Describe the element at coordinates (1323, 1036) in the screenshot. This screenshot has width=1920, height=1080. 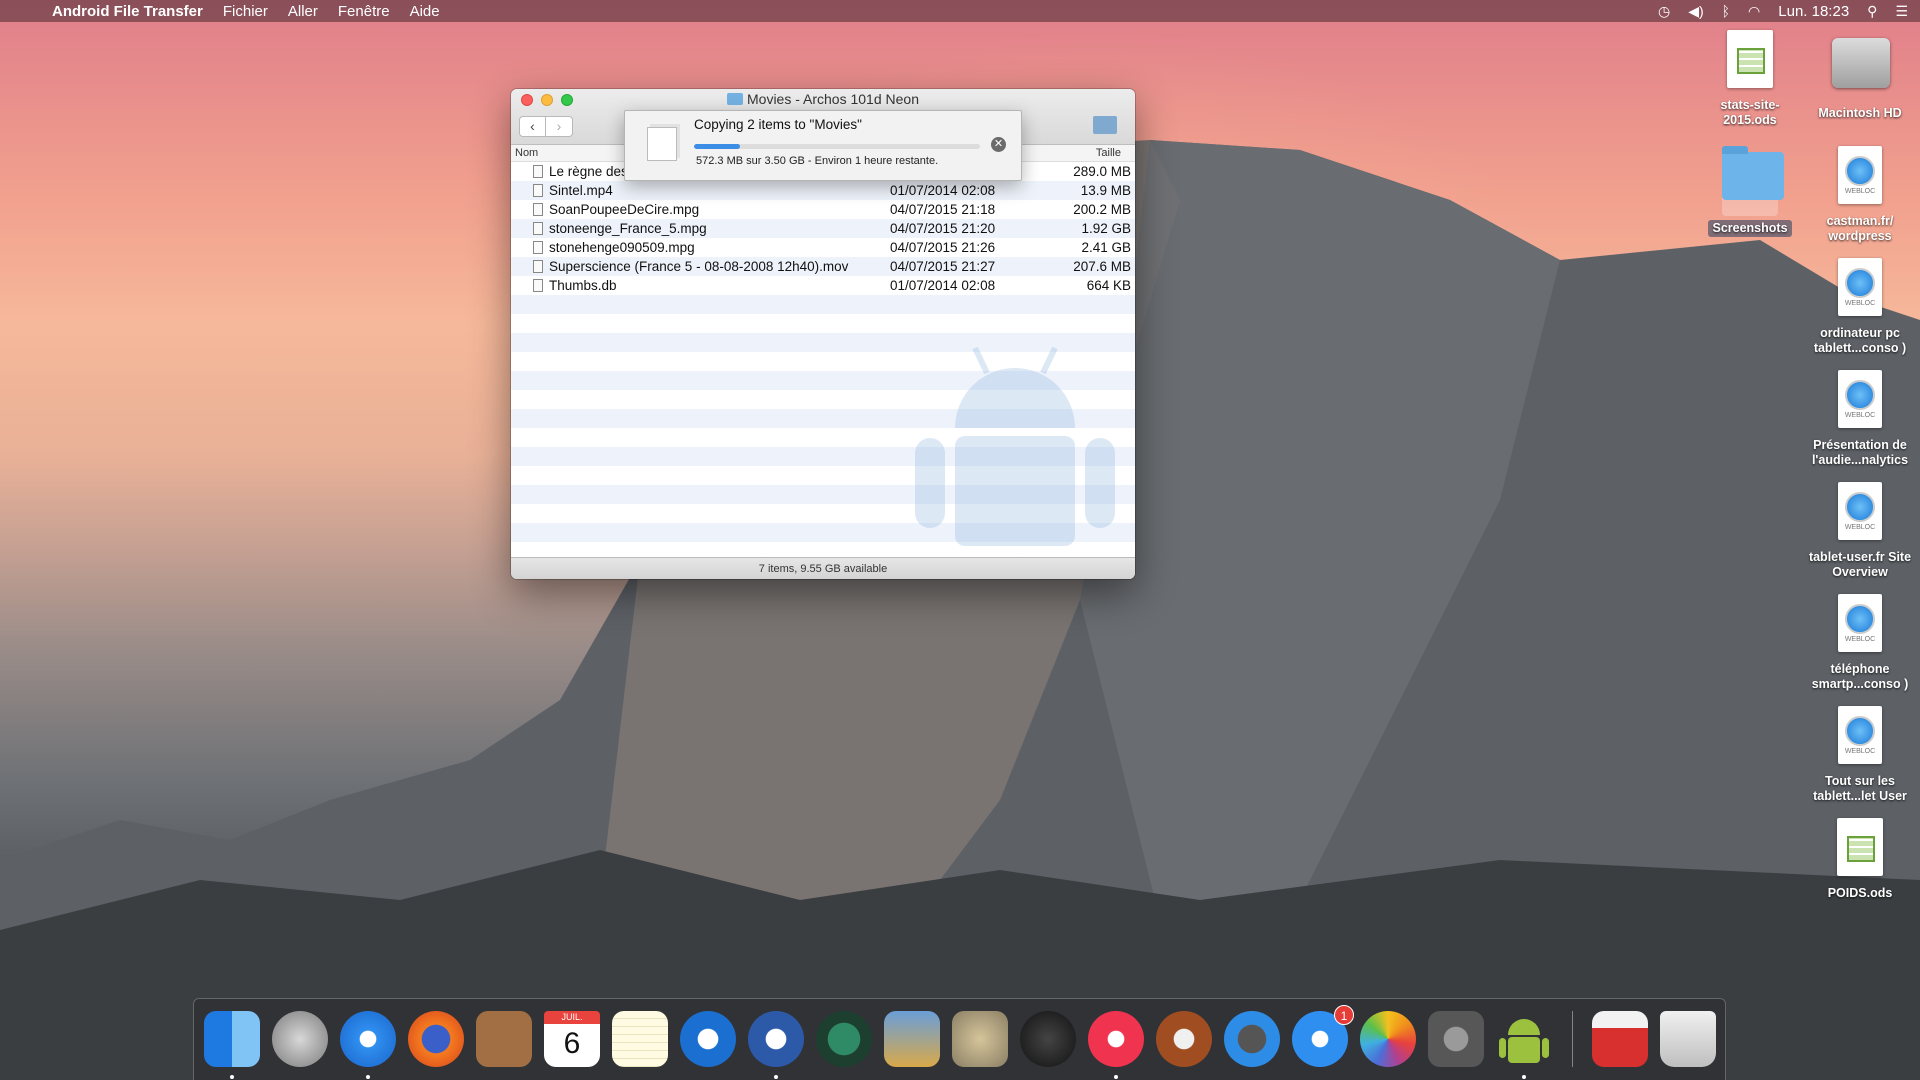
I see `app-store-icon: 1` at that location.